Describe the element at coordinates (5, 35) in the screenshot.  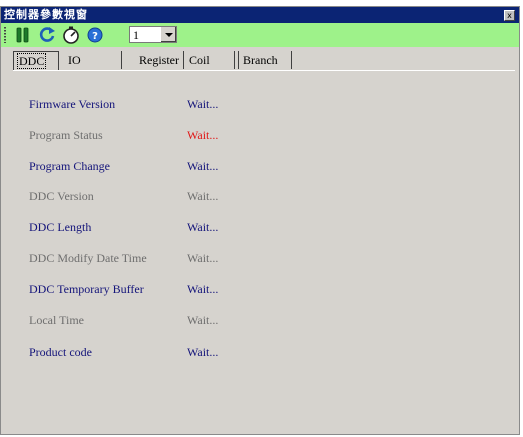
I see `toolbar-grip` at that location.